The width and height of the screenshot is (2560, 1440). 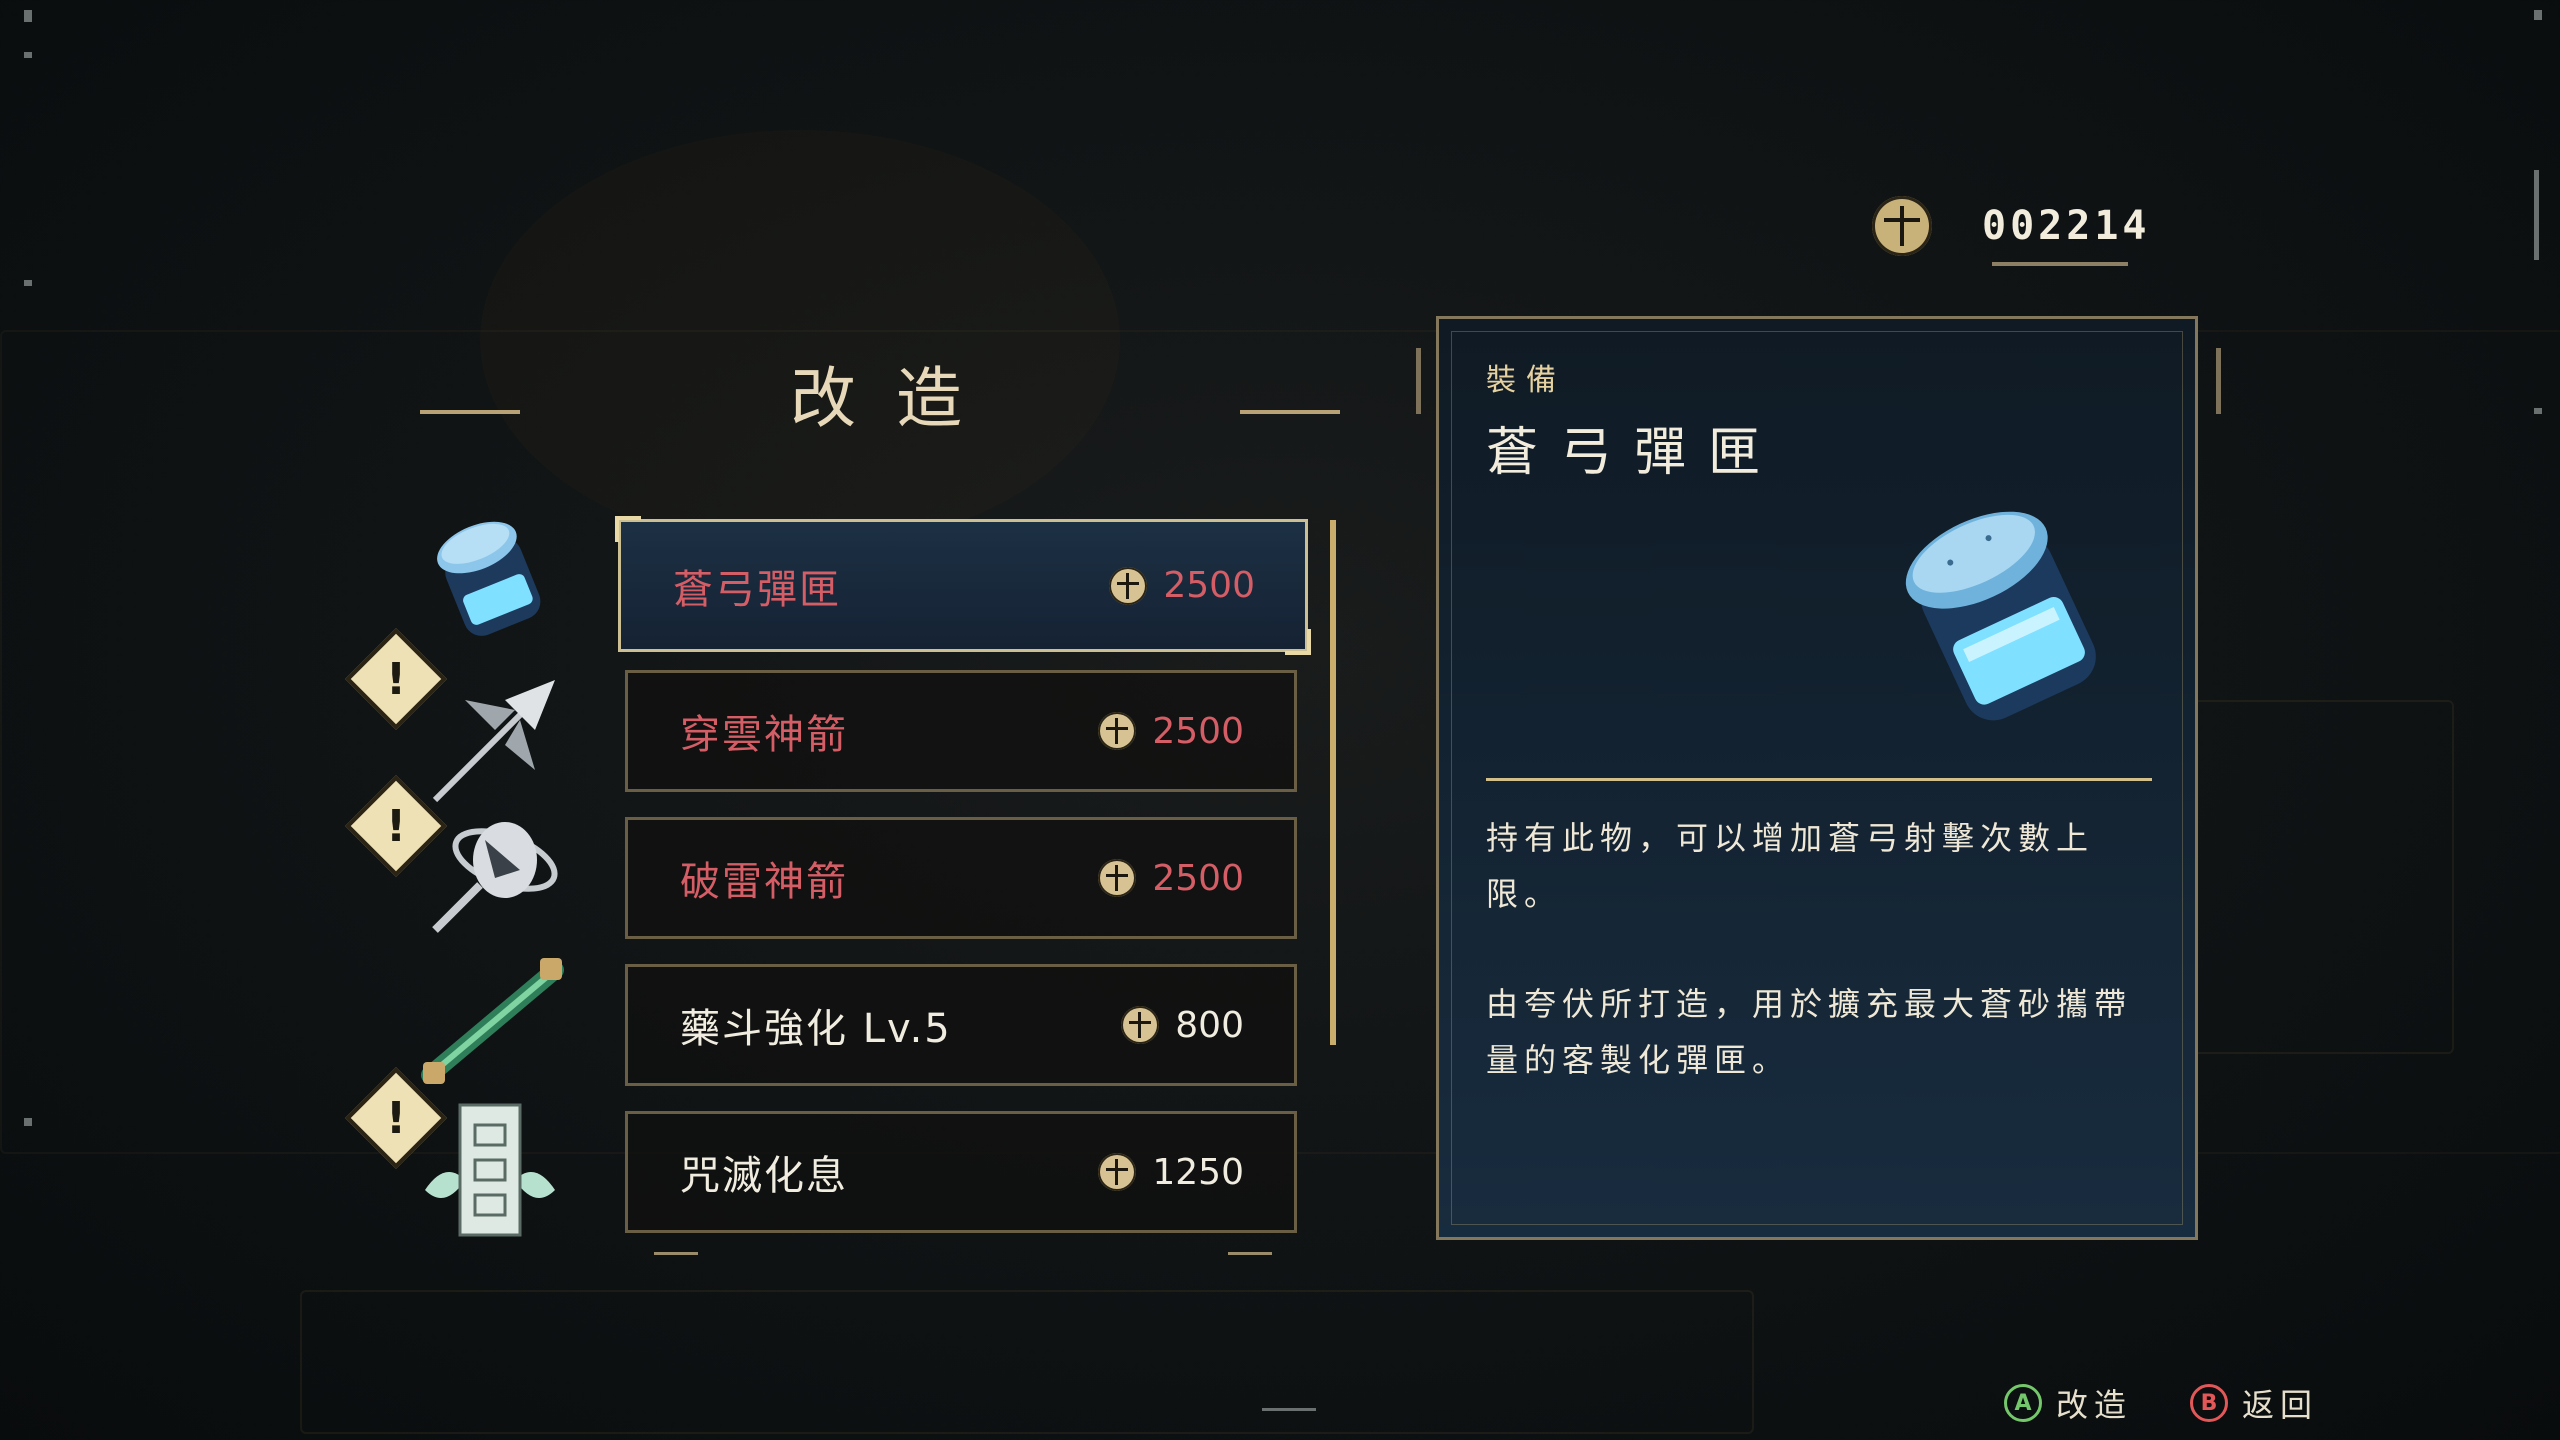 What do you see at coordinates (961, 878) in the screenshot?
I see `upgrade-item-row: 破雷神箭 2500` at bounding box center [961, 878].